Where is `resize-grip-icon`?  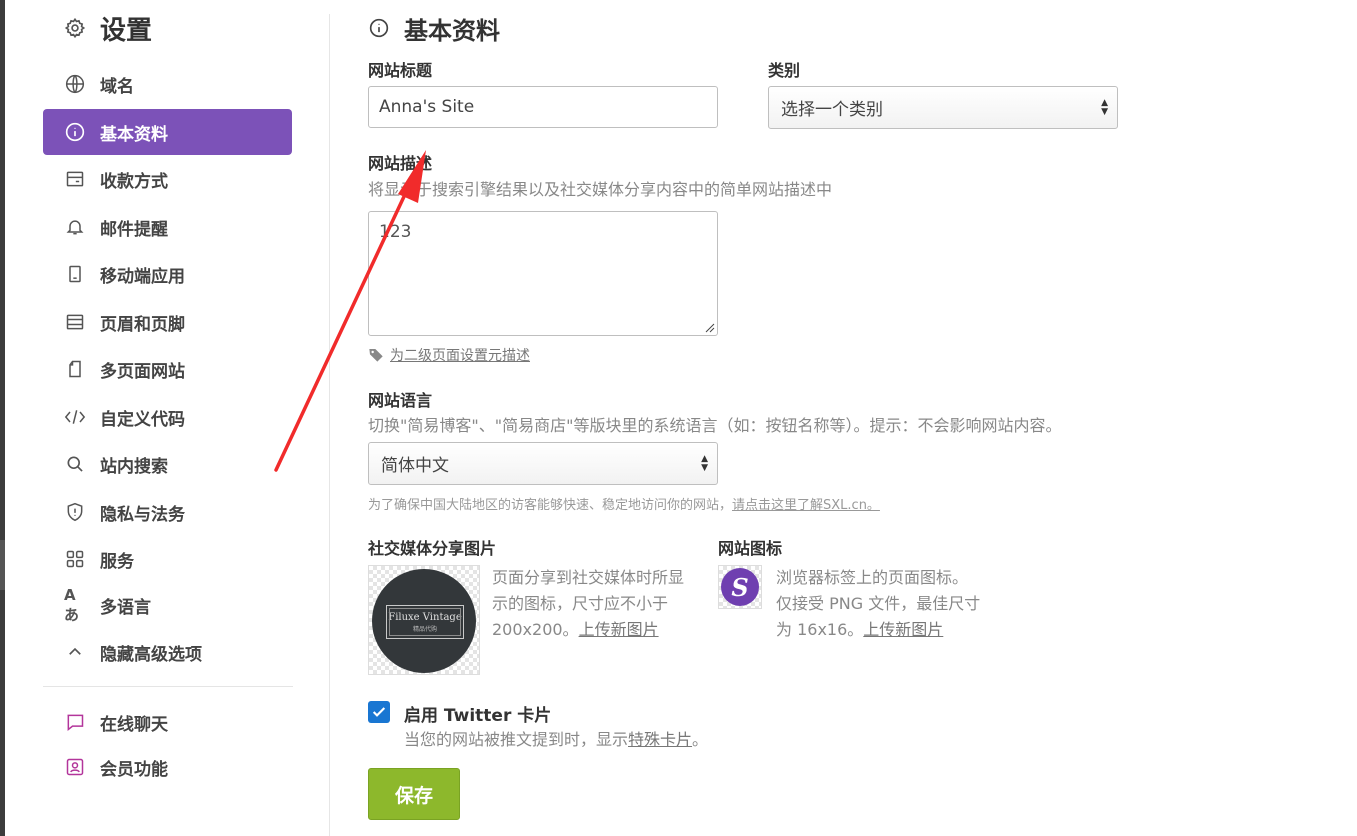 resize-grip-icon is located at coordinates (710, 328).